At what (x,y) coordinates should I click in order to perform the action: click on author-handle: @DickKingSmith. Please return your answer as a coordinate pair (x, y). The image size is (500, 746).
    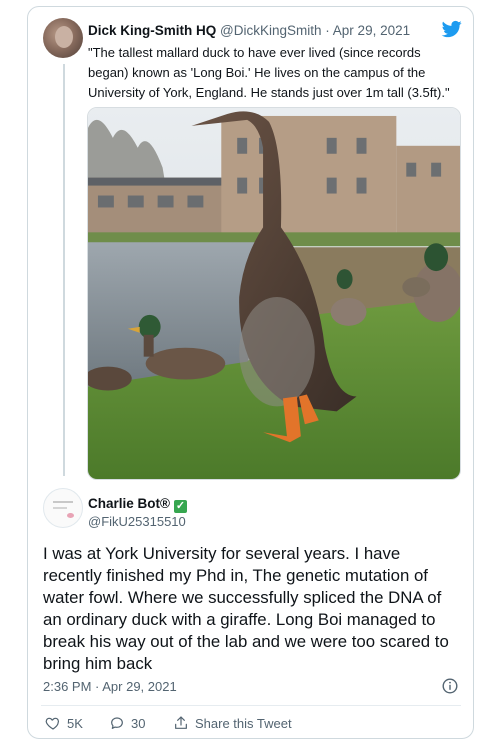
    Looking at the image, I should click on (270, 30).